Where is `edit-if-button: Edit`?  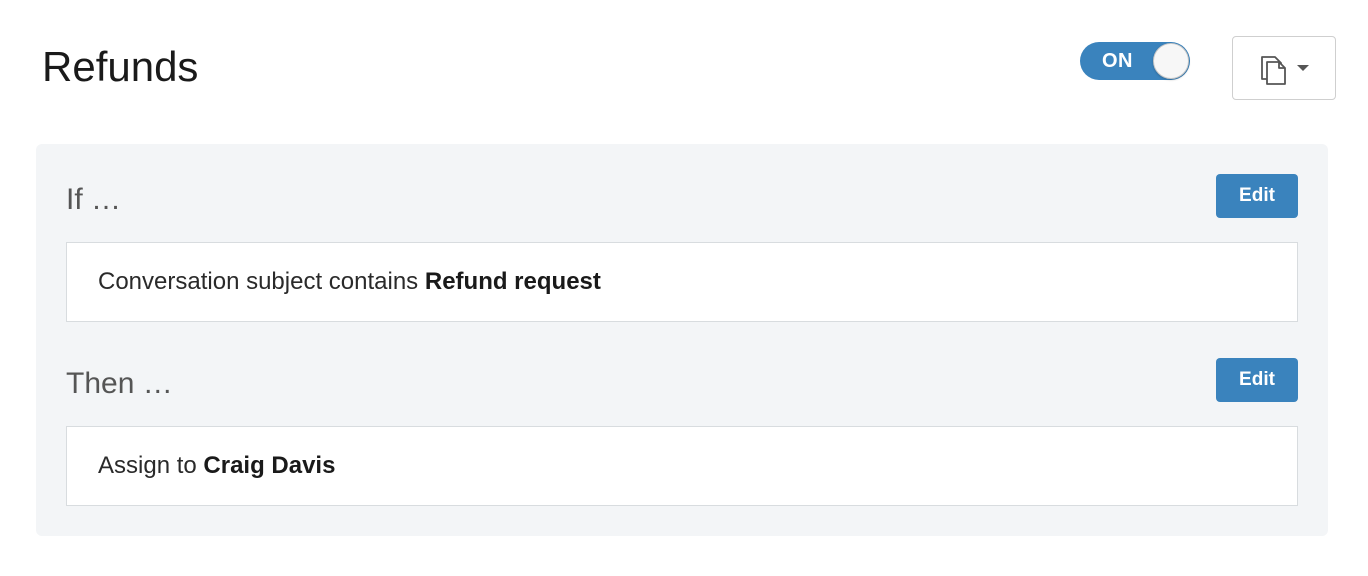
edit-if-button: Edit is located at coordinates (1257, 196).